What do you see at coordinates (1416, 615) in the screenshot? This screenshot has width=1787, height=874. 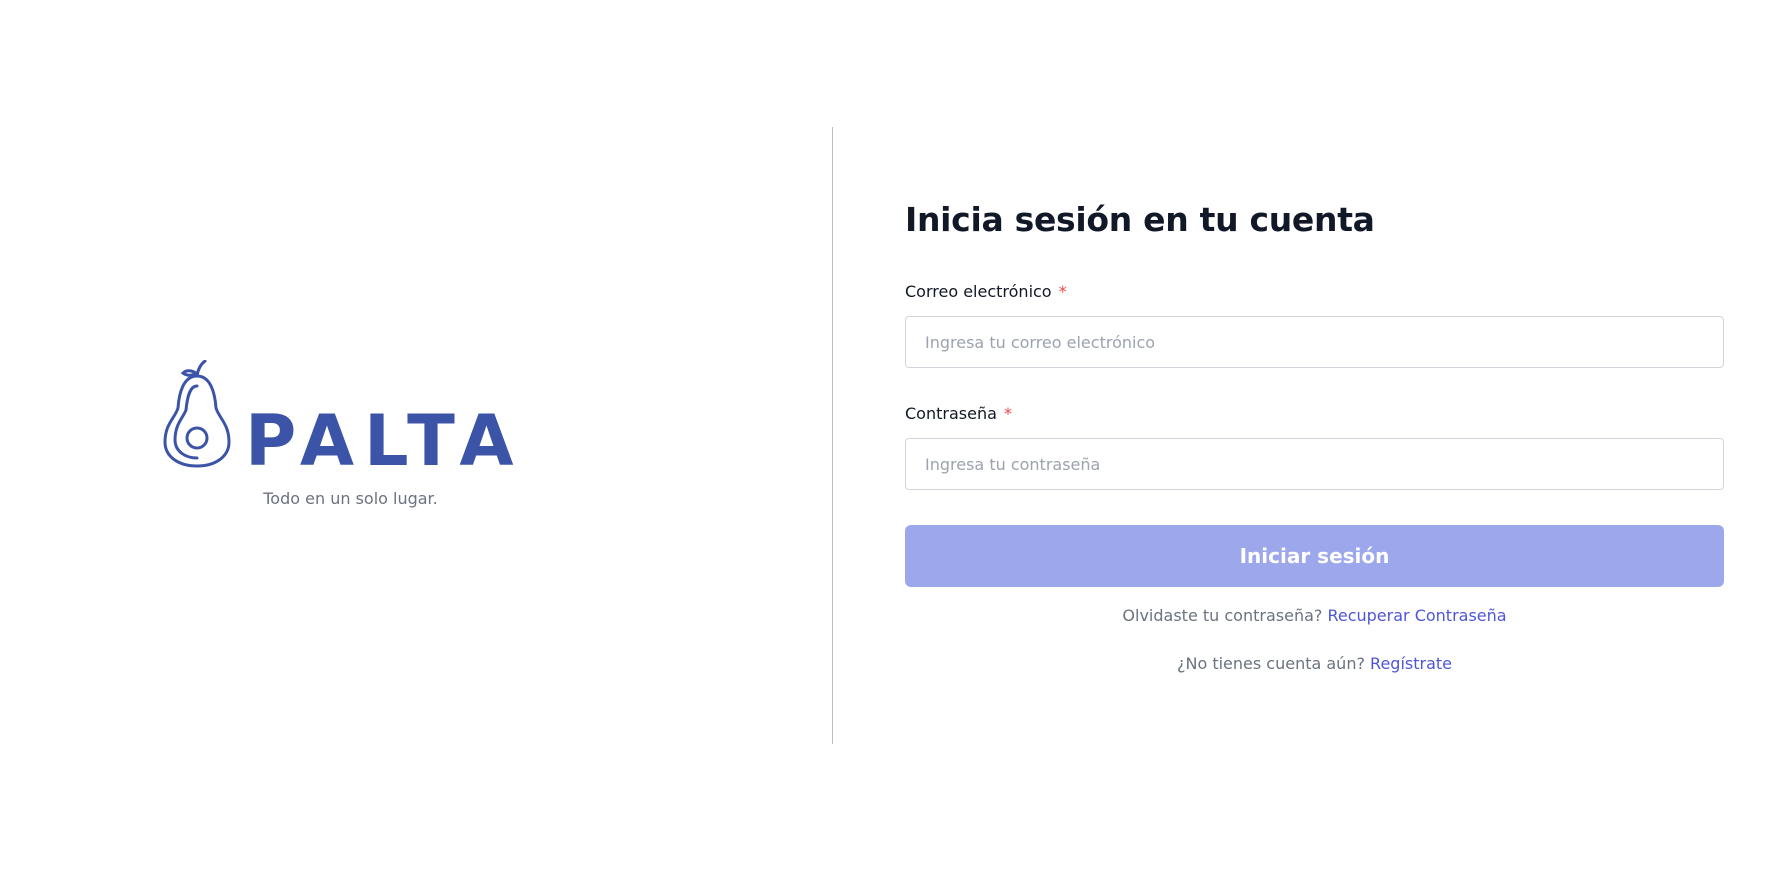 I see `recover-password-link: Recuperar Contraseña` at bounding box center [1416, 615].